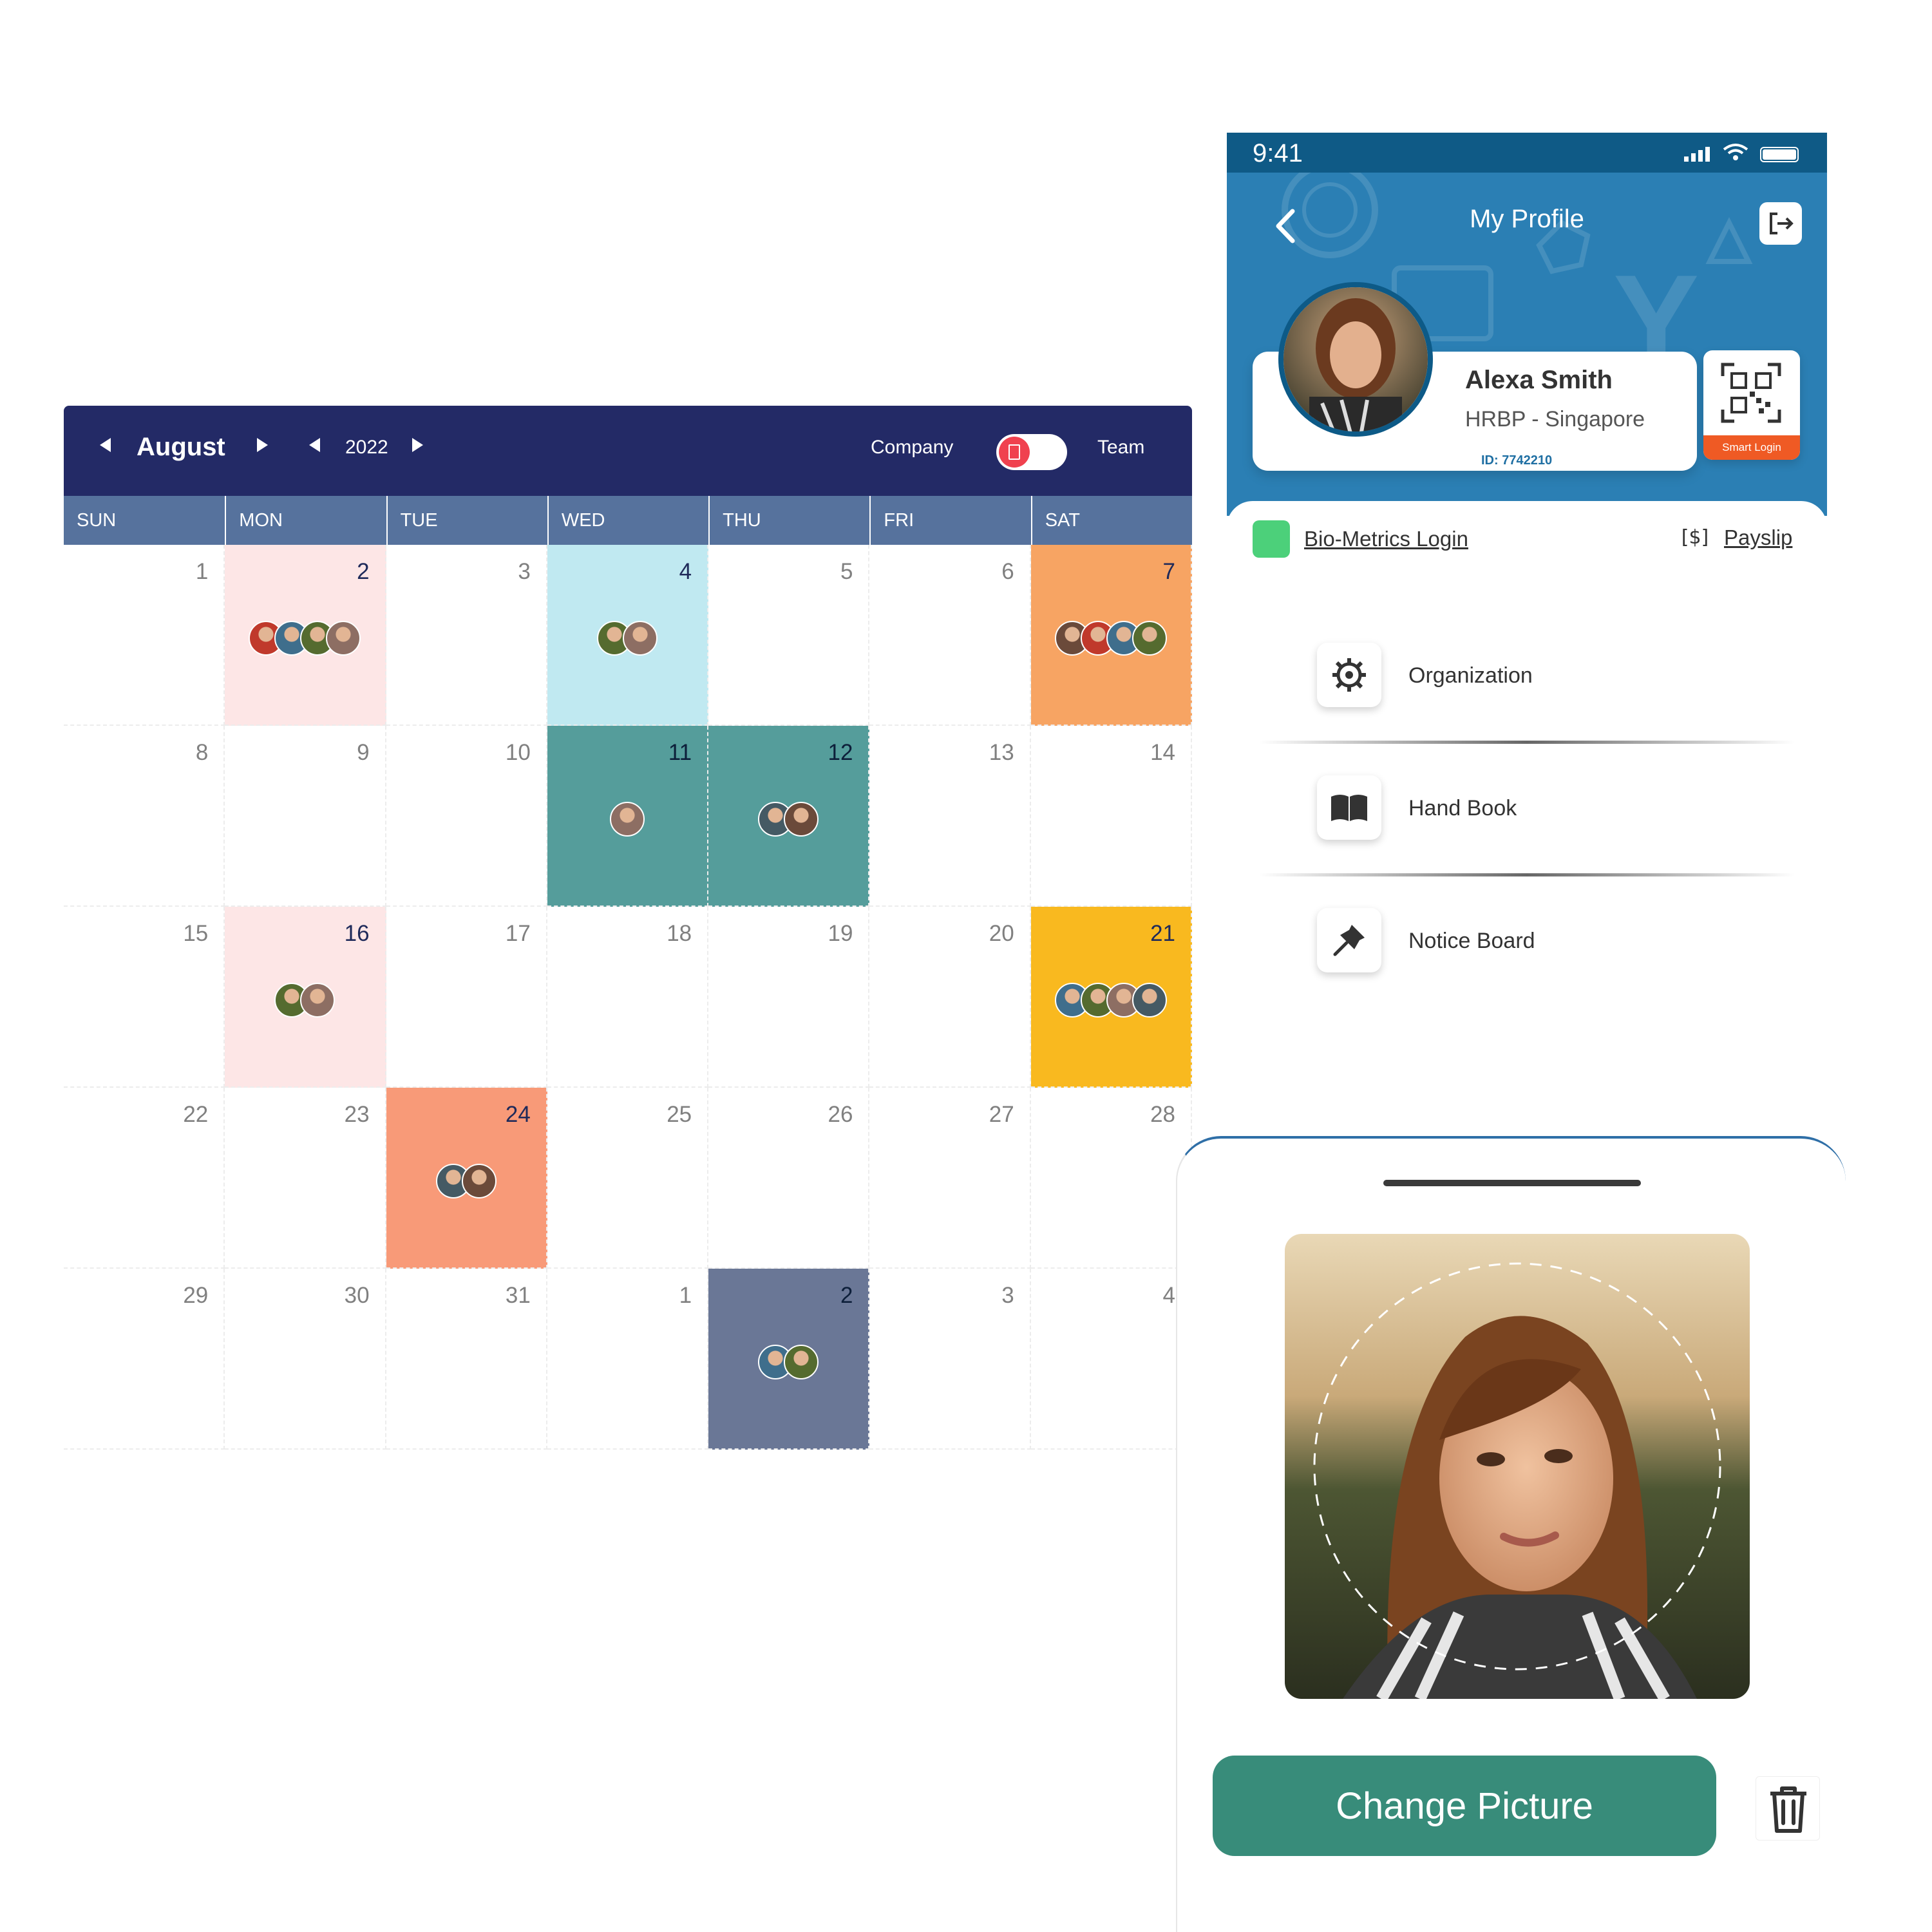  What do you see at coordinates (357, 1114) in the screenshot?
I see `day-number: 23` at bounding box center [357, 1114].